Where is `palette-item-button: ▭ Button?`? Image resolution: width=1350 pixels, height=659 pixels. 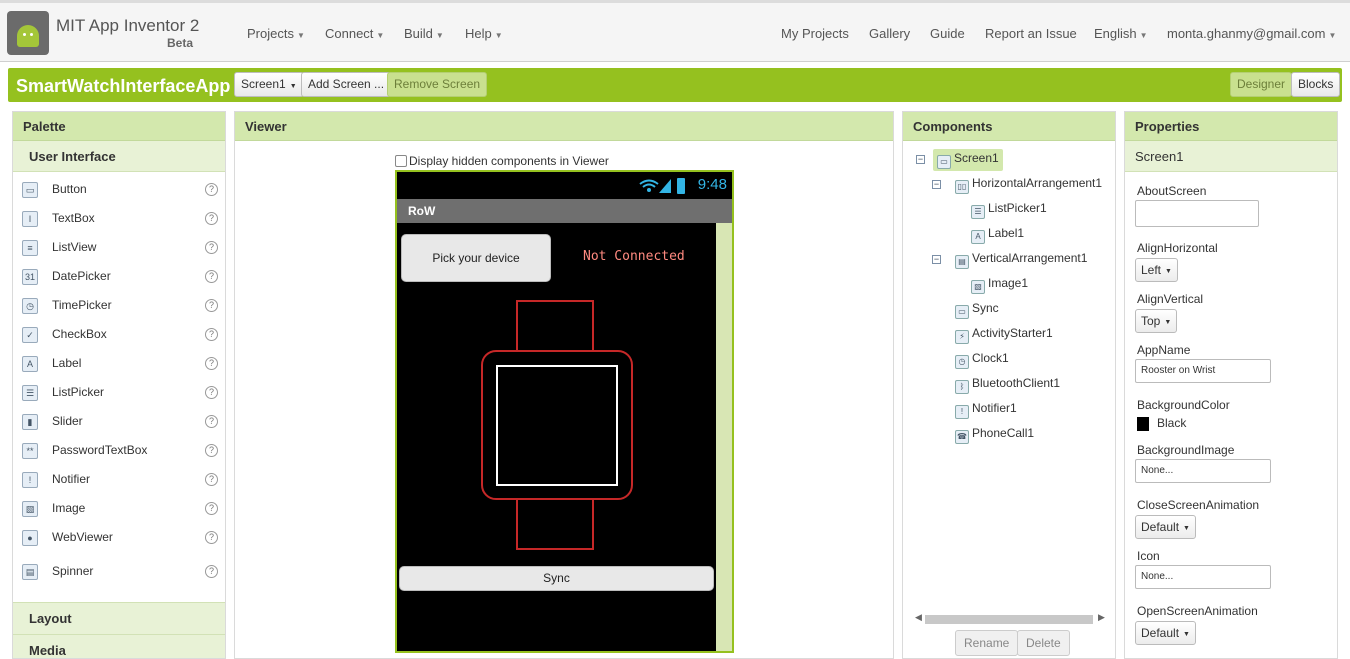 palette-item-button: ▭ Button? is located at coordinates (119, 189).